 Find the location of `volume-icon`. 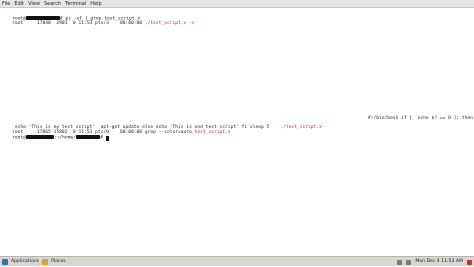

volume-icon is located at coordinates (409, 262).